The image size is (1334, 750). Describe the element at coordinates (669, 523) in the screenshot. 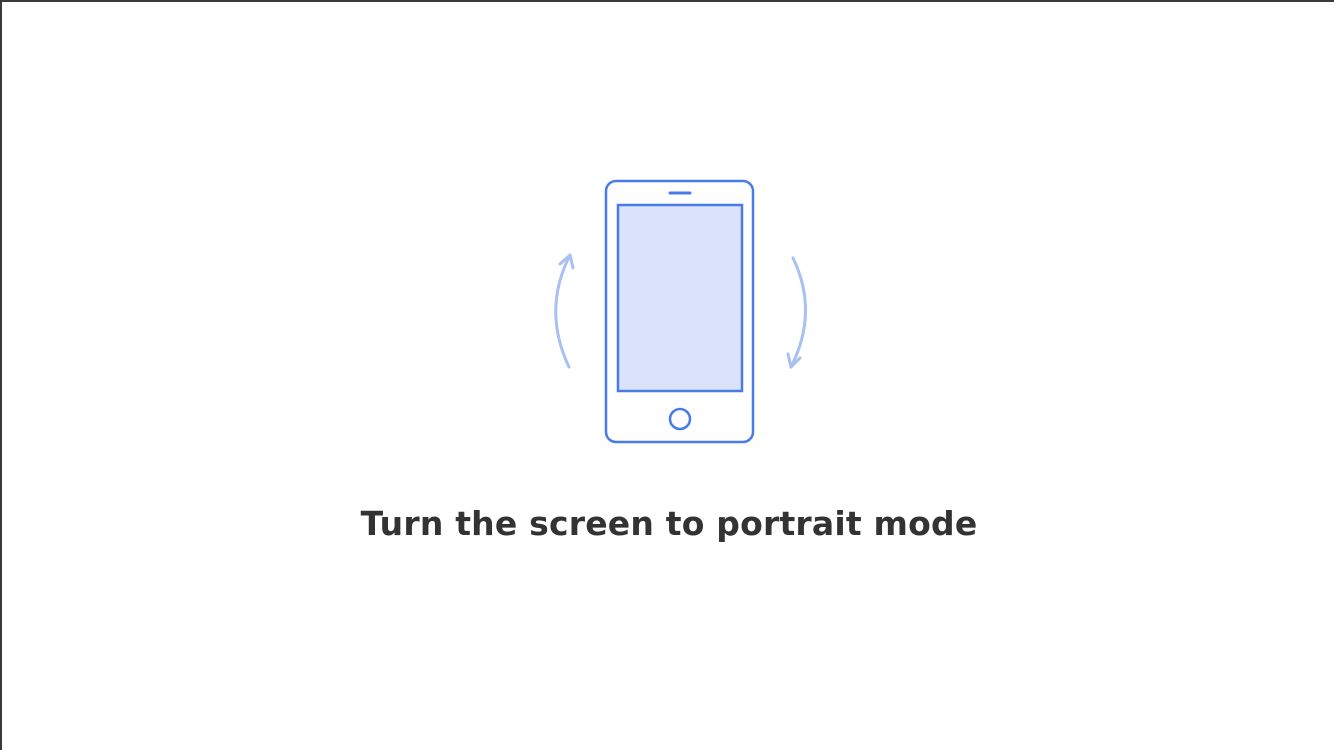

I see `rotate-instruction-text: Turn the screen to portrait mode` at that location.